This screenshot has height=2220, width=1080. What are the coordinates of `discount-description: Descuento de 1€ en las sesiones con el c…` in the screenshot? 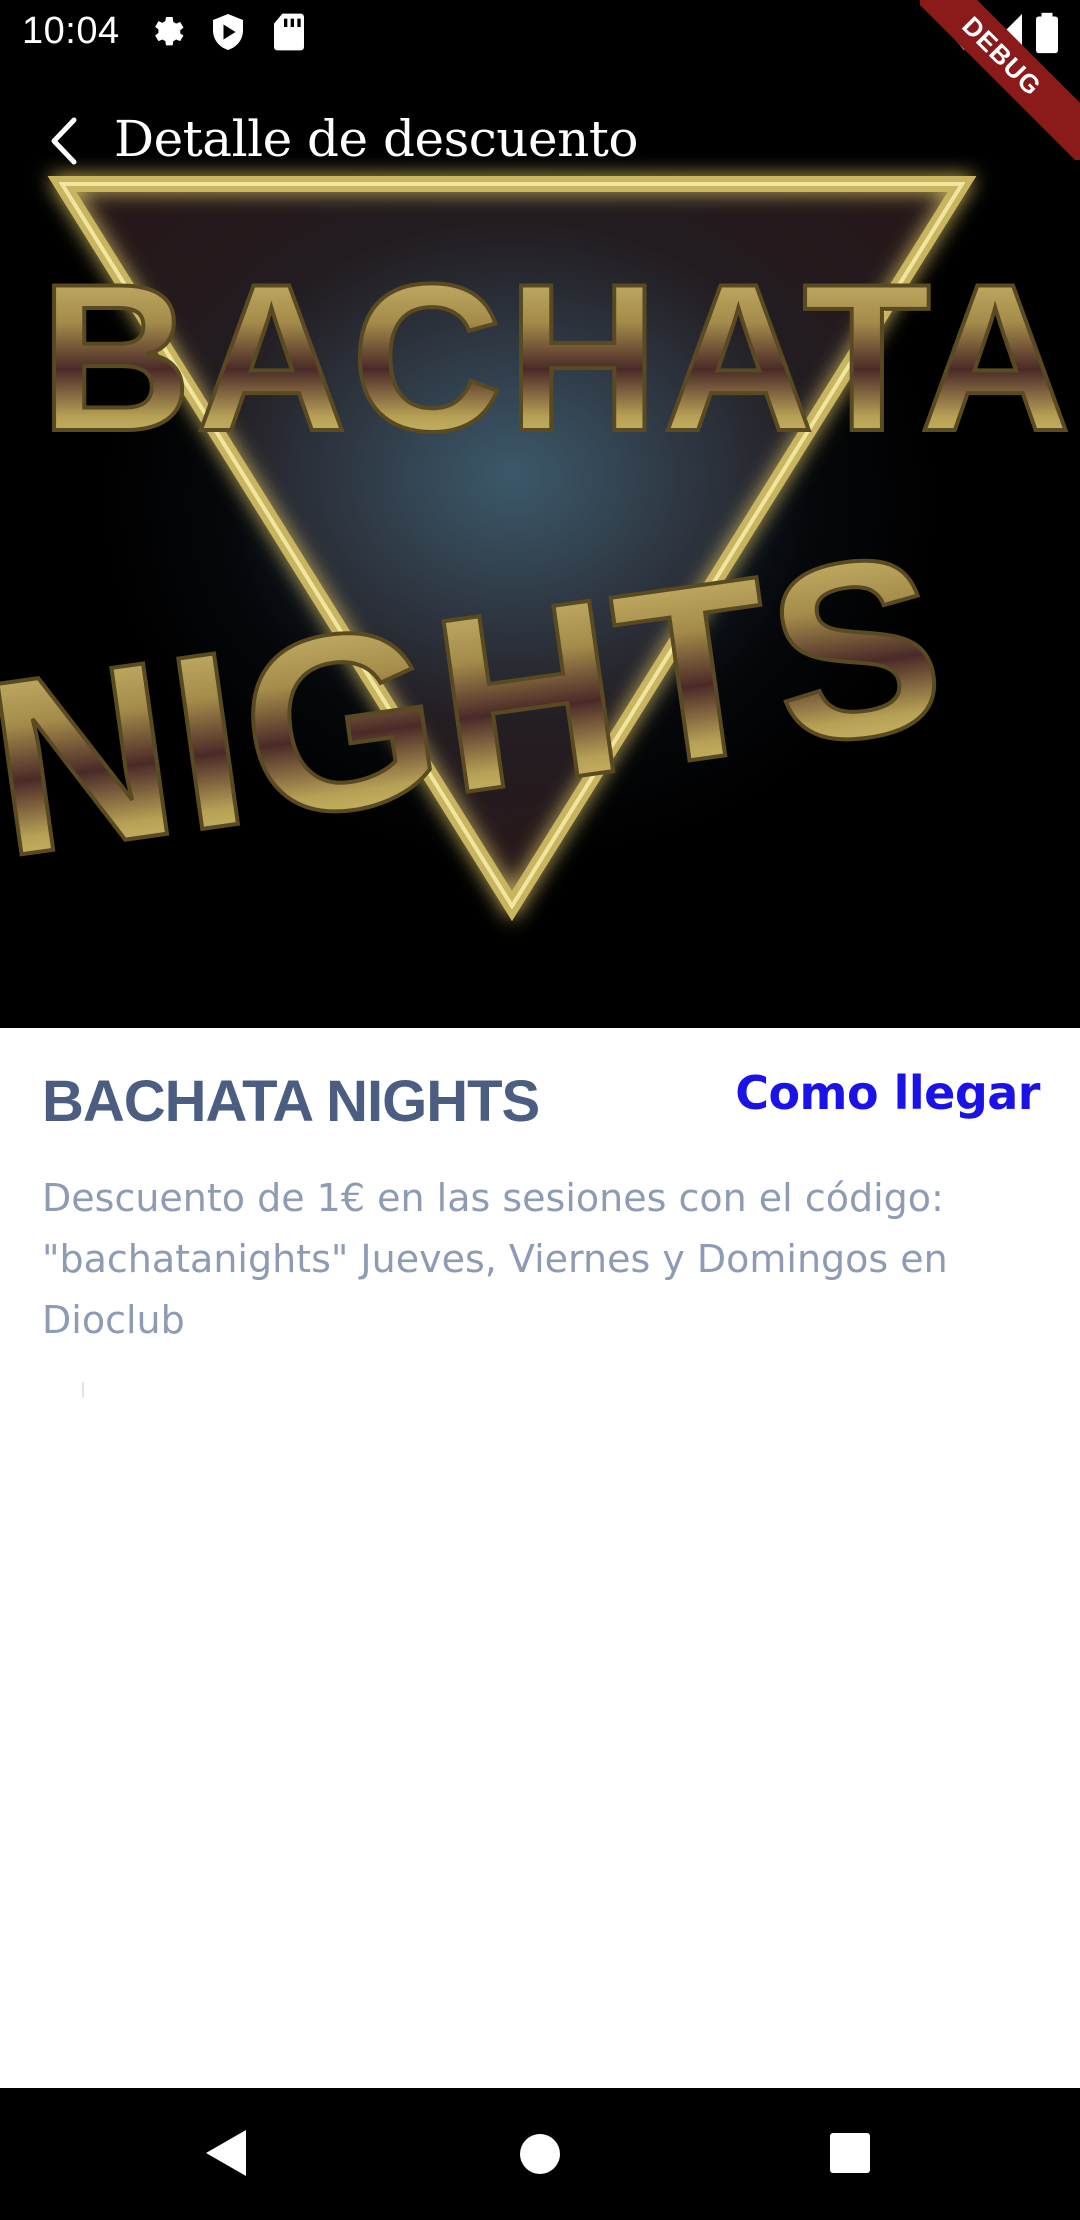 It's located at (495, 1259).